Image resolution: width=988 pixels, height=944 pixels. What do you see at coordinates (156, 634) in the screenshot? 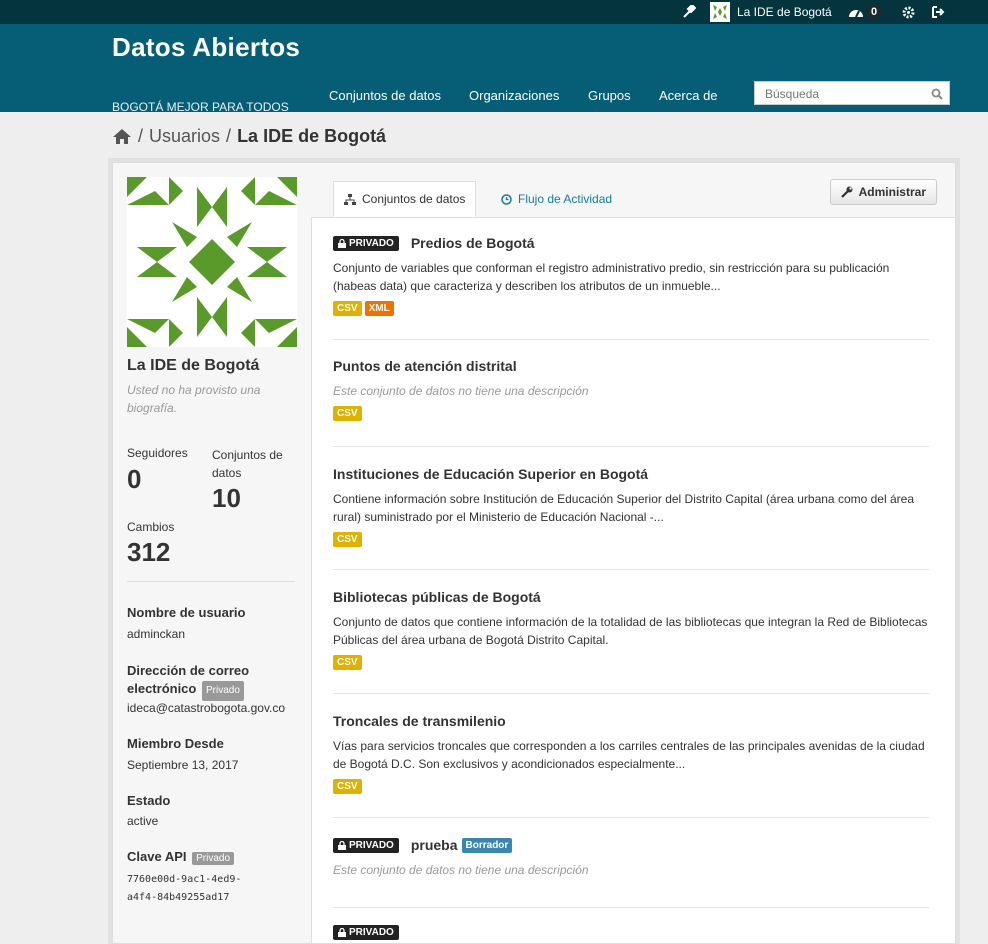
I see `username-value: adminckan` at bounding box center [156, 634].